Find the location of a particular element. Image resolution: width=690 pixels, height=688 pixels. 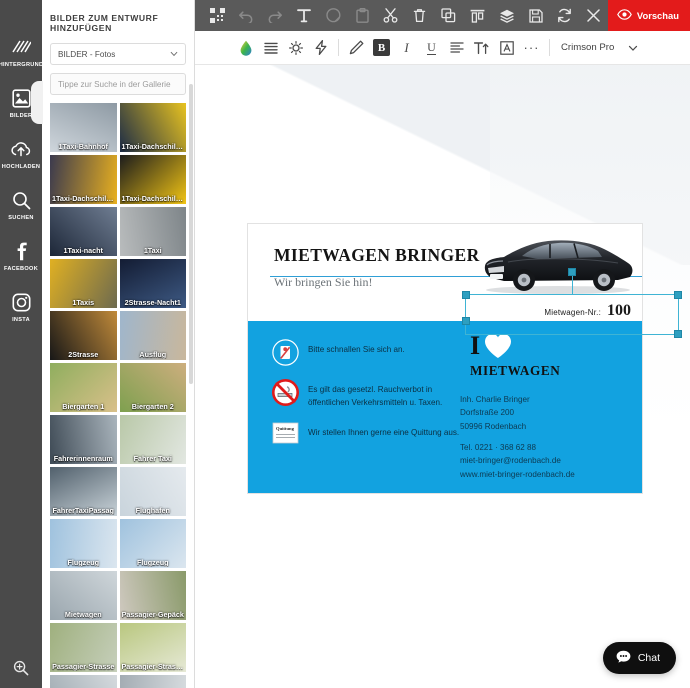

thumbnail-caption: Fahrerinnenraum is located at coordinates (83, 458).